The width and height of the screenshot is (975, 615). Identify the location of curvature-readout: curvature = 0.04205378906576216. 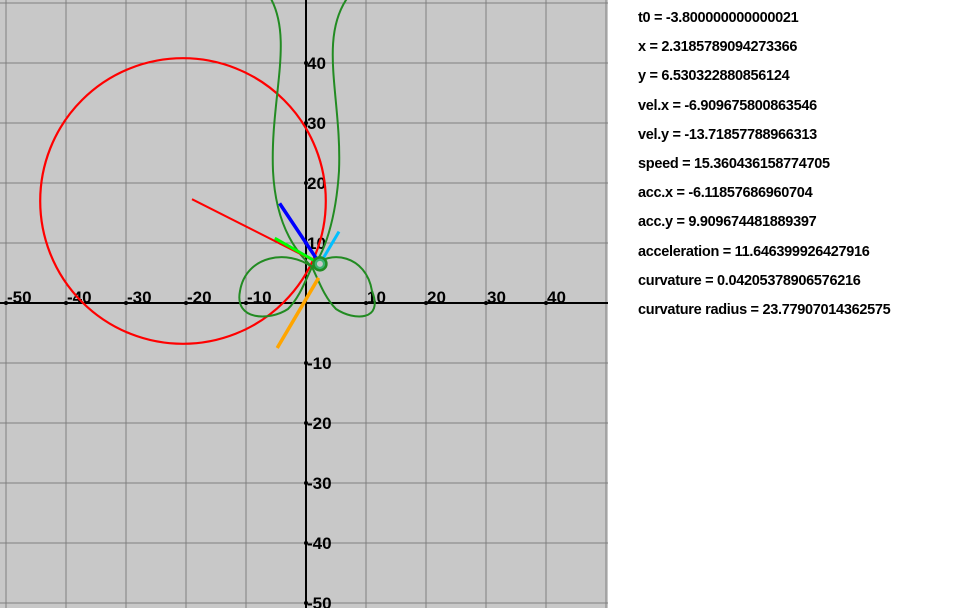
(749, 280).